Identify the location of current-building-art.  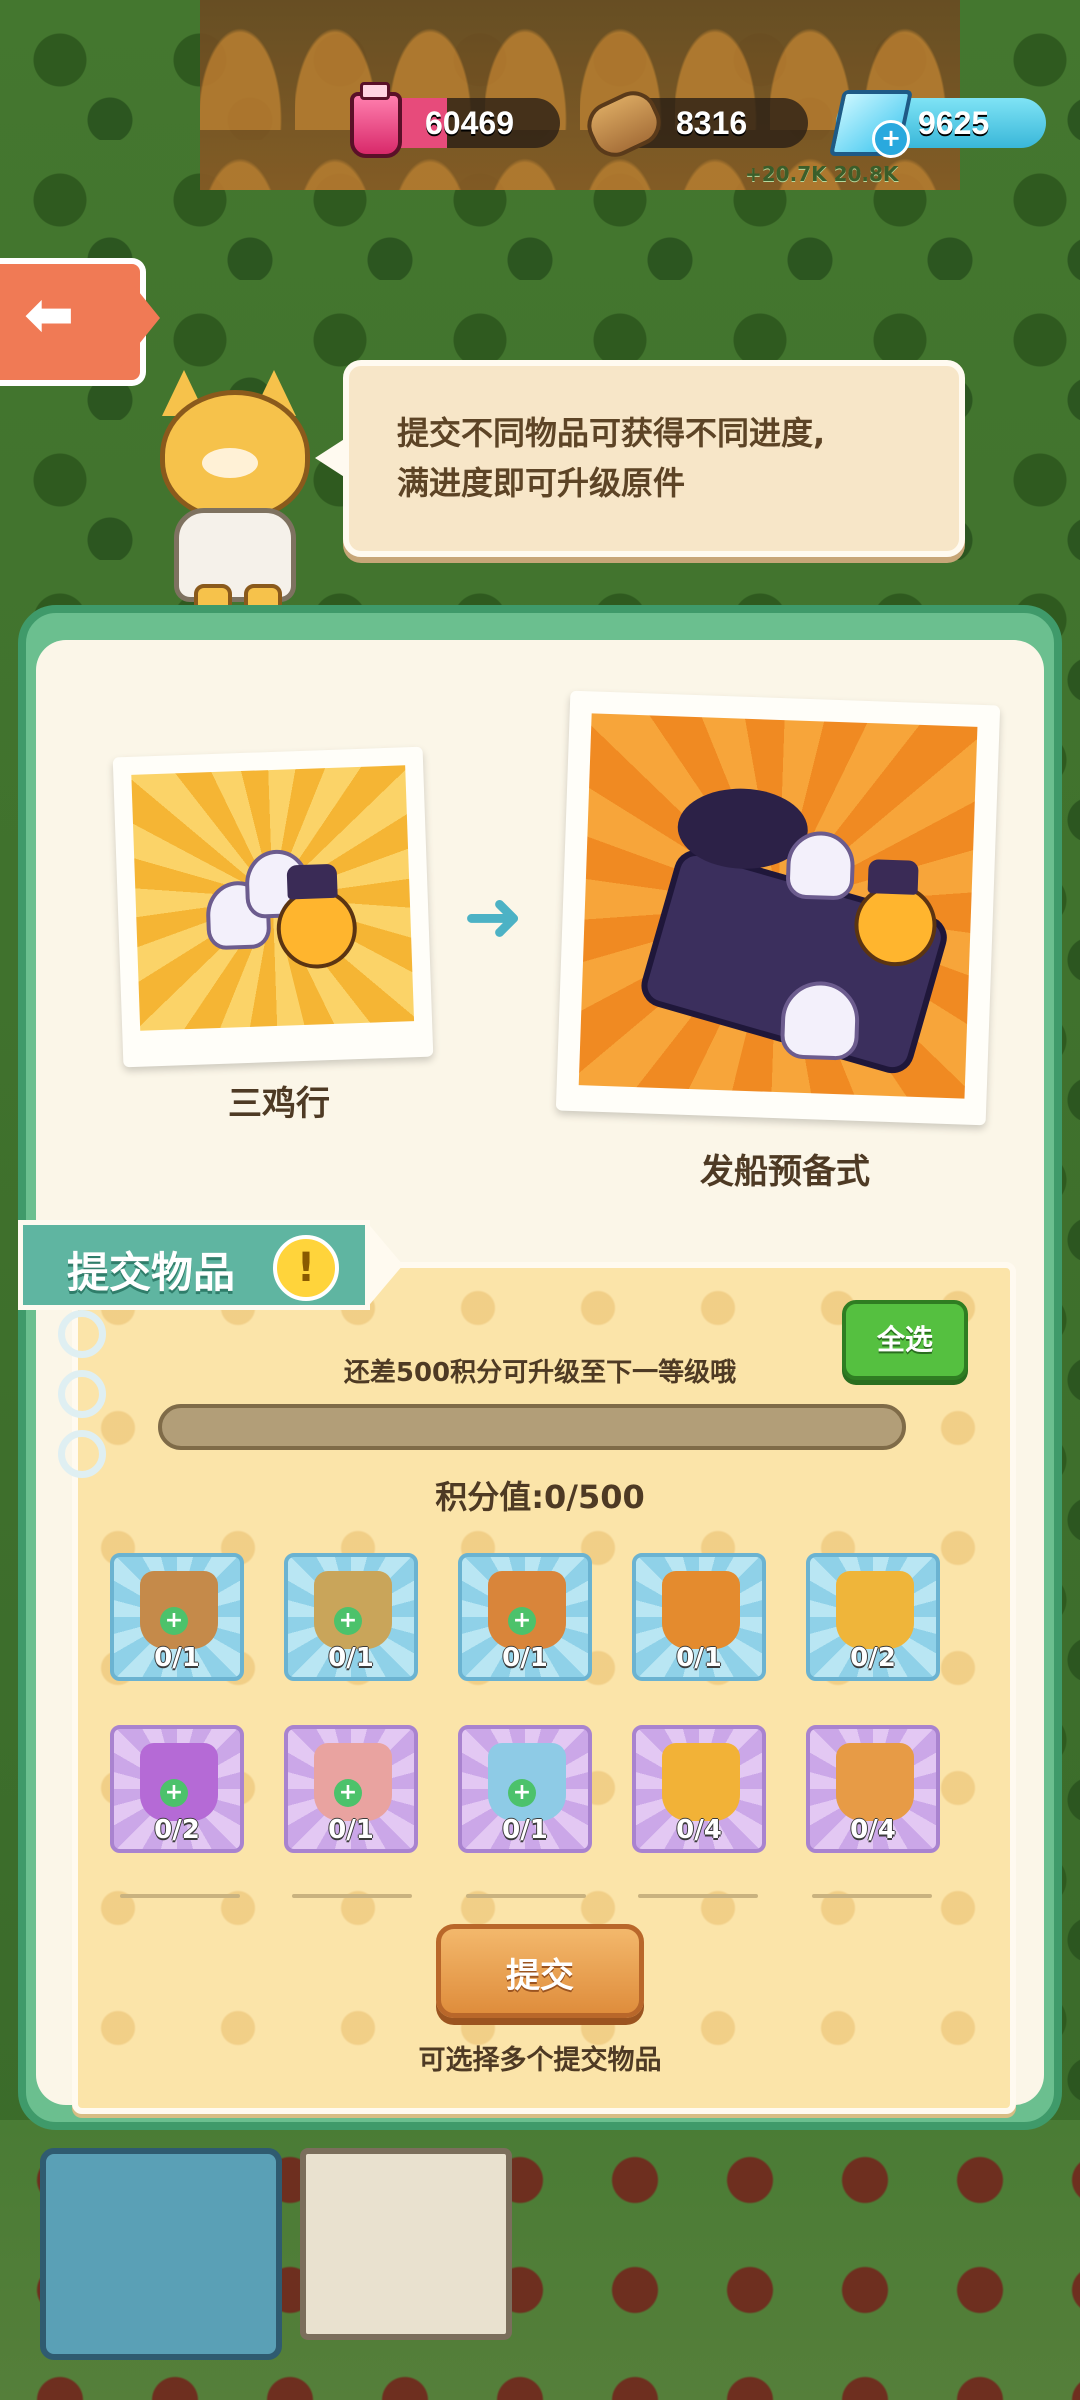
(273, 898).